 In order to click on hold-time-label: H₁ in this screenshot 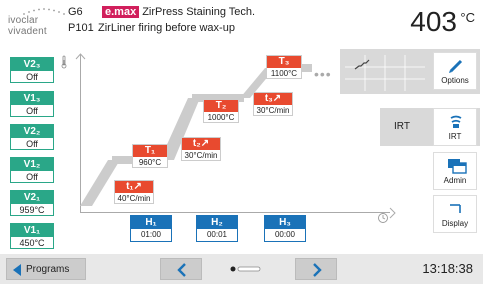, I will do `click(151, 222)`.